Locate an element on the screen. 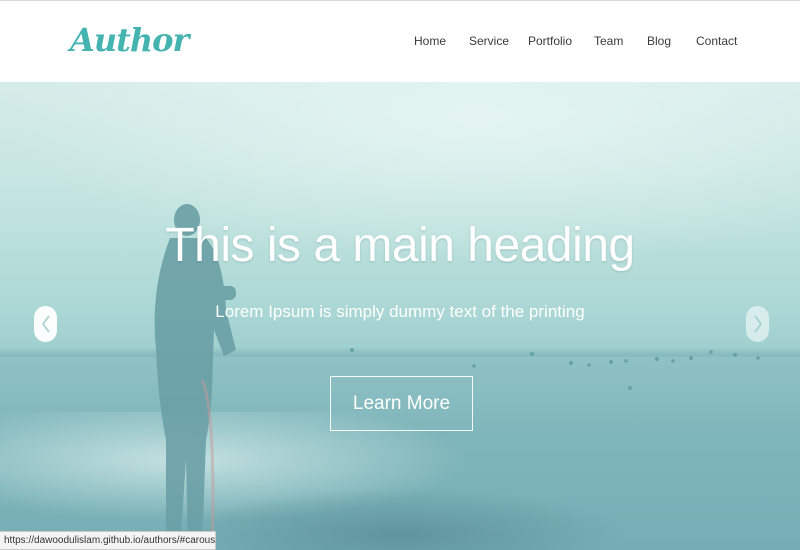 This screenshot has width=800, height=550. nav-home: Home is located at coordinates (430, 41).